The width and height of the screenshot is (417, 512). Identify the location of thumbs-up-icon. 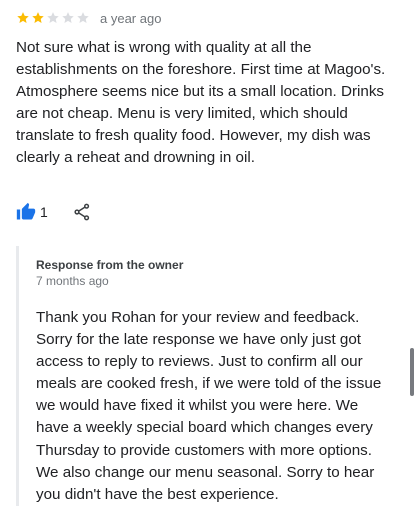
(26, 211).